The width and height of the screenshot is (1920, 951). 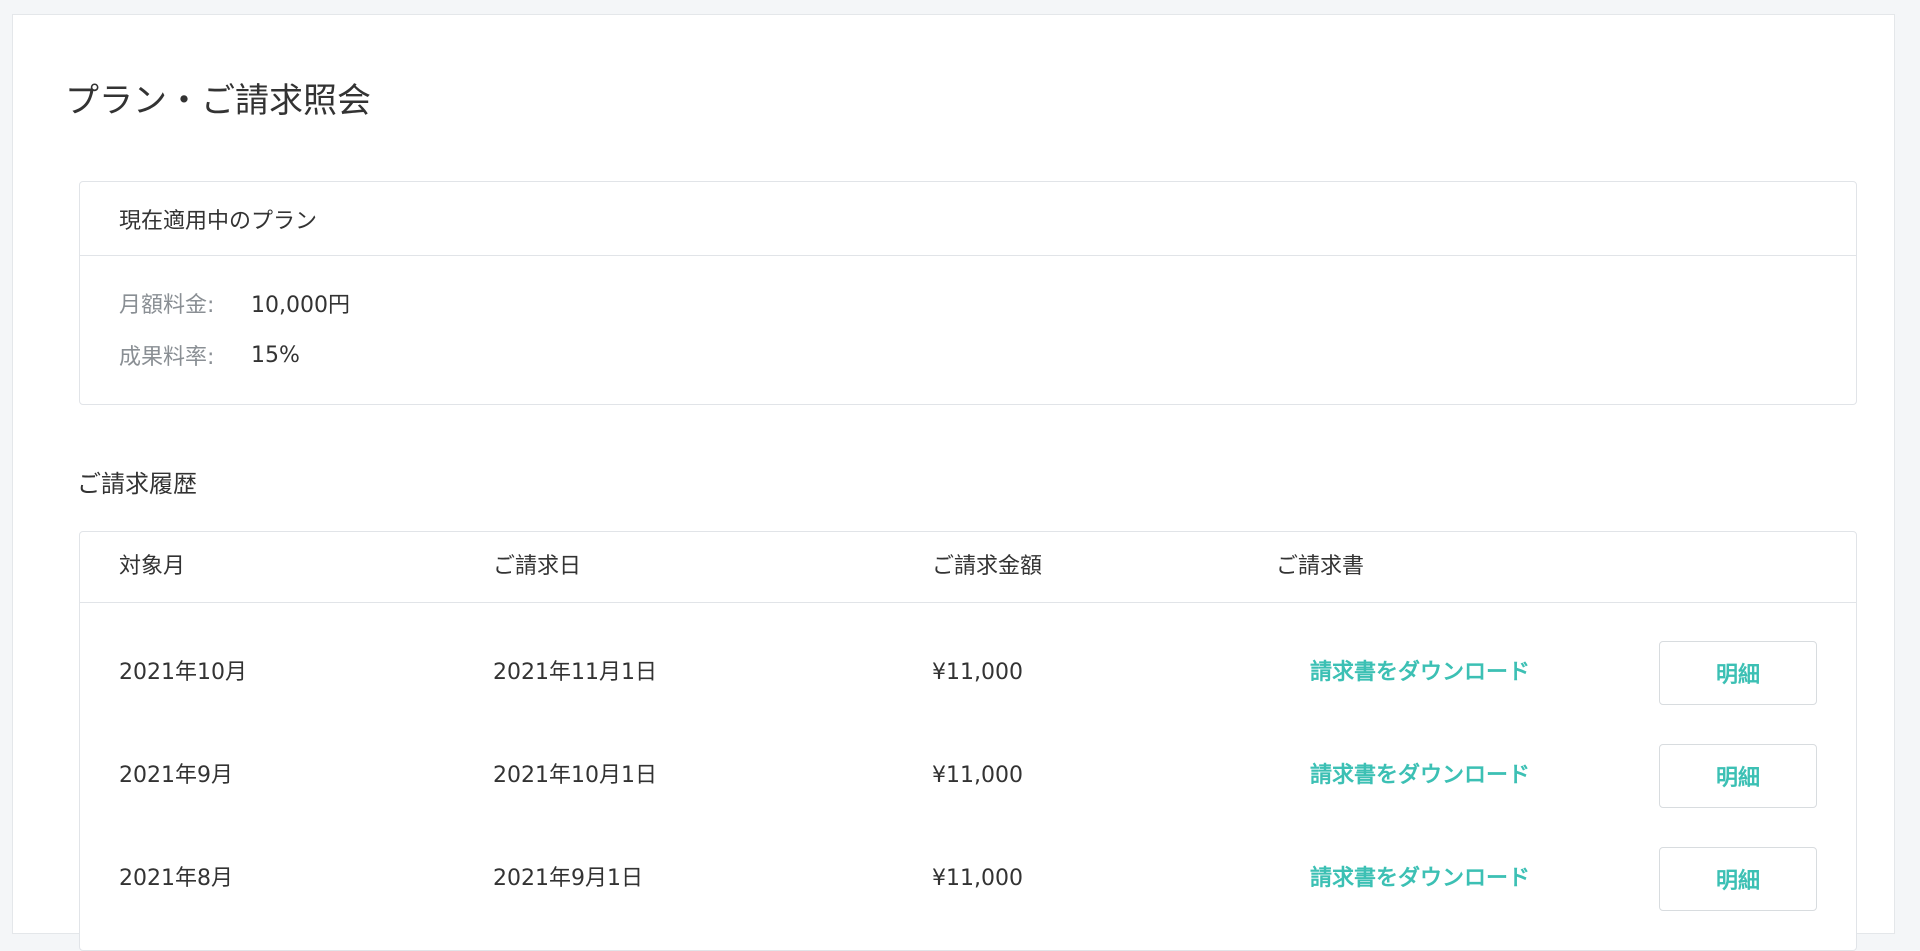 I want to click on commission-rate-row: 成果料率: 15%, so click(x=209, y=355).